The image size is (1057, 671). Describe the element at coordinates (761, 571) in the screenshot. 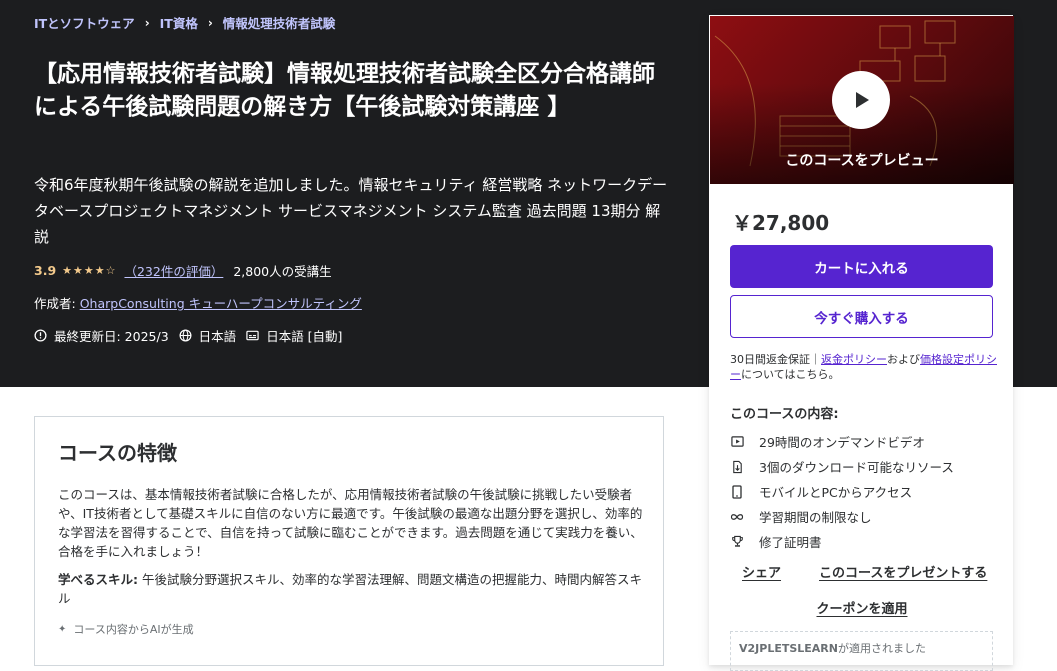

I see `share-button: シェア` at that location.